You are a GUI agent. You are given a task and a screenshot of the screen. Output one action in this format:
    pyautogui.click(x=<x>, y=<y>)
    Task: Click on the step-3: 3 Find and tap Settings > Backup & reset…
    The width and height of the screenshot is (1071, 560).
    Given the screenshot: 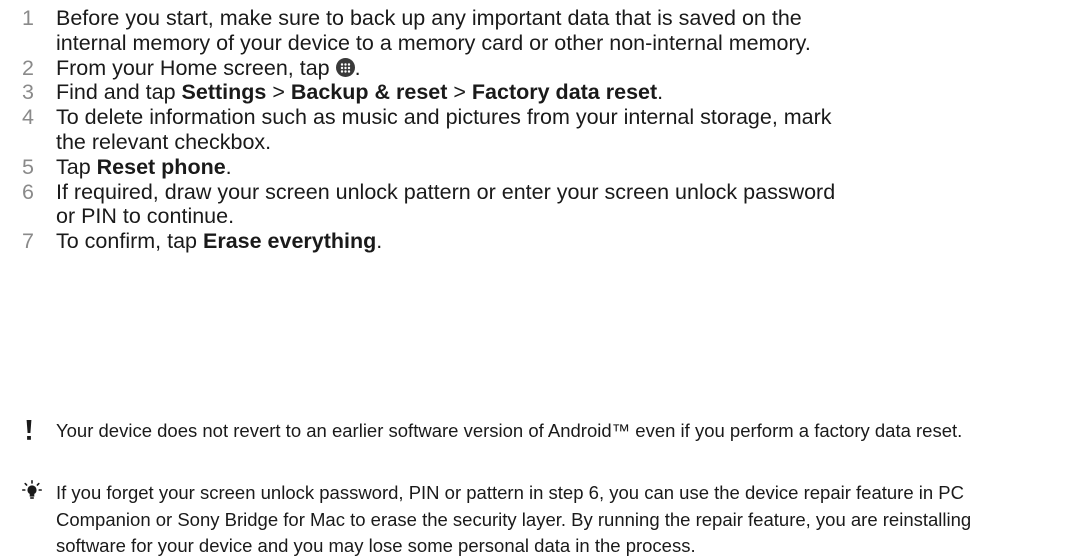 What is the action you would take?
    pyautogui.click(x=537, y=92)
    